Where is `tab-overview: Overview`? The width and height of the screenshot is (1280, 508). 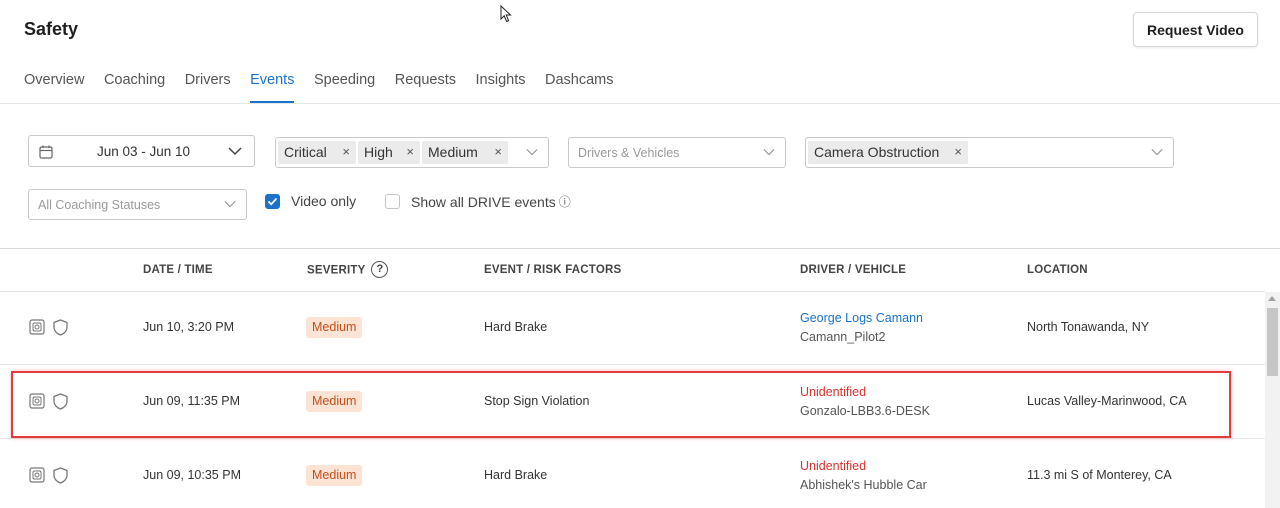 tab-overview: Overview is located at coordinates (54, 87).